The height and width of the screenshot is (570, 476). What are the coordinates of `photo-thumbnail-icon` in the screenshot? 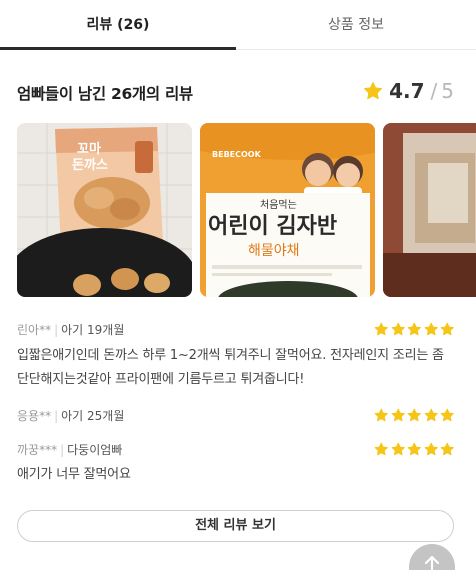 It's located at (429, 210).